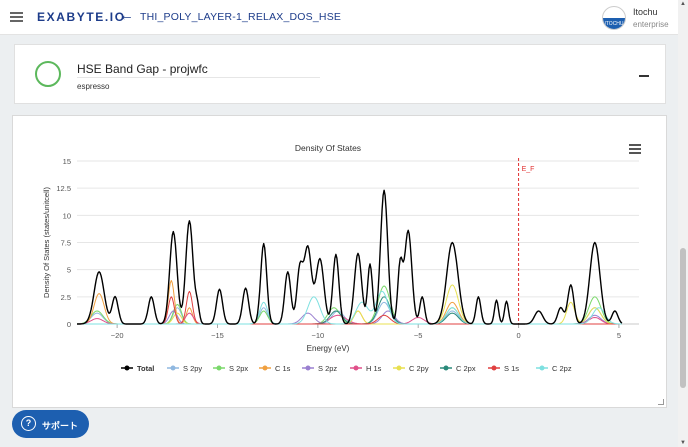 The height and width of the screenshot is (447, 688). What do you see at coordinates (142, 69) in the screenshot?
I see `unit-name: HSE Band Gap - projwfc` at bounding box center [142, 69].